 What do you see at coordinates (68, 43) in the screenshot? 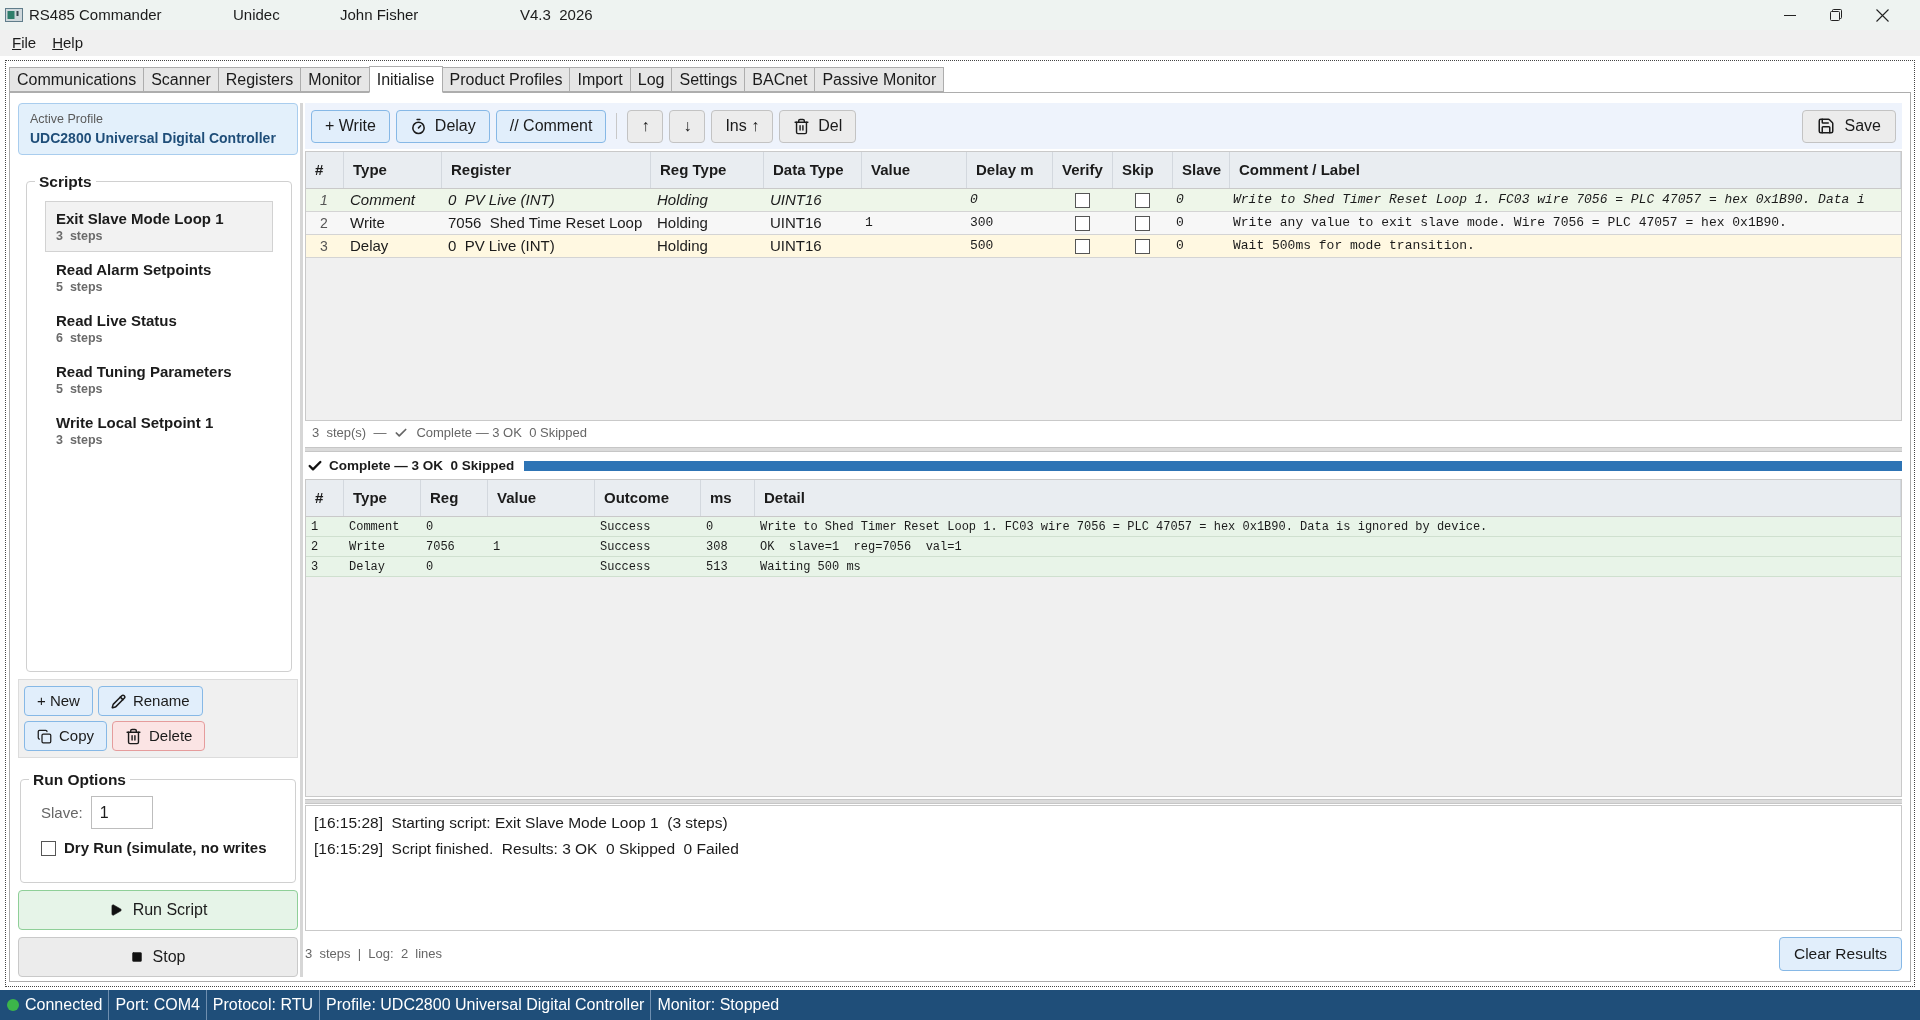
I see `menu-item: Help` at bounding box center [68, 43].